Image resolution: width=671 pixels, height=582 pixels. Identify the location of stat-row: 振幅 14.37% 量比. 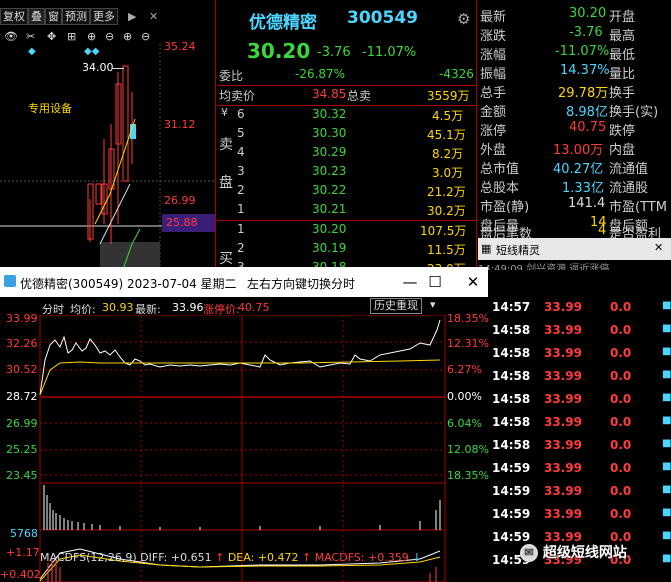
(574, 72).